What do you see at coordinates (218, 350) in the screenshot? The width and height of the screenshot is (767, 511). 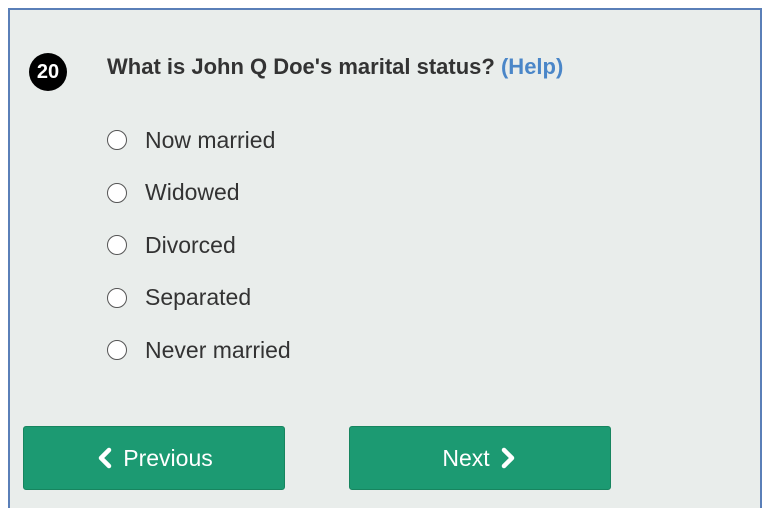 I see `option-label: Never married` at bounding box center [218, 350].